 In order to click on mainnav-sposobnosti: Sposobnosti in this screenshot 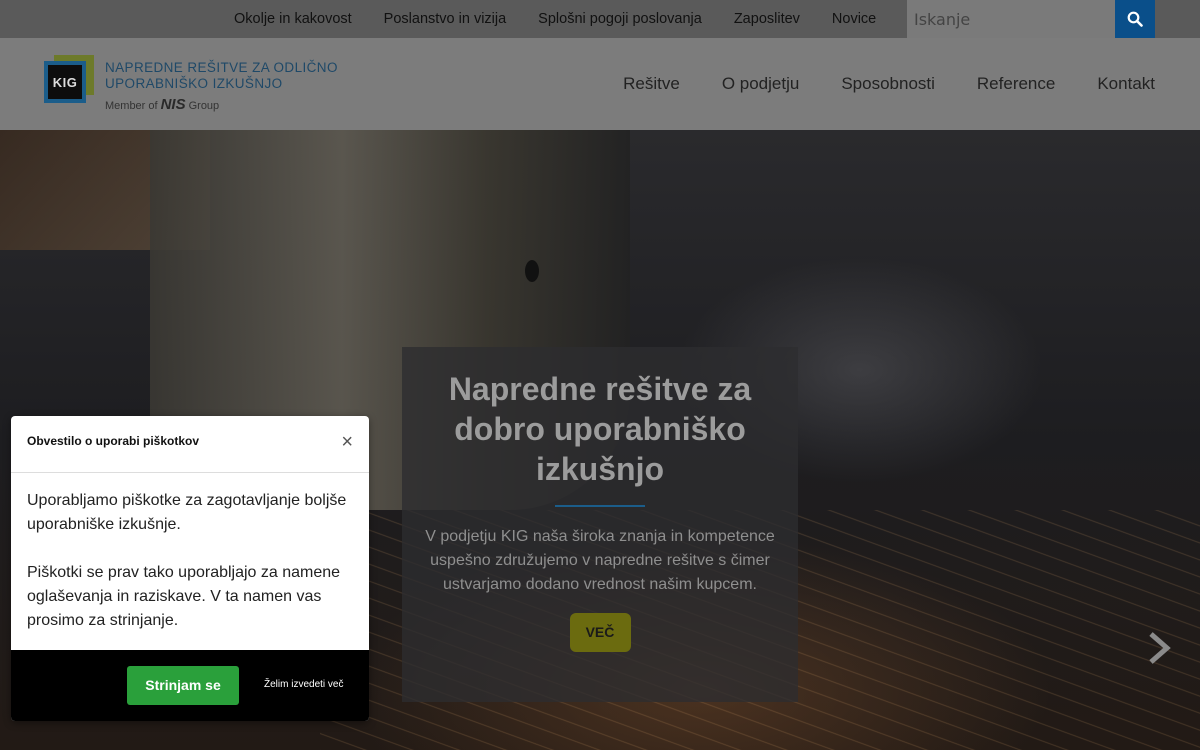, I will do `click(888, 84)`.